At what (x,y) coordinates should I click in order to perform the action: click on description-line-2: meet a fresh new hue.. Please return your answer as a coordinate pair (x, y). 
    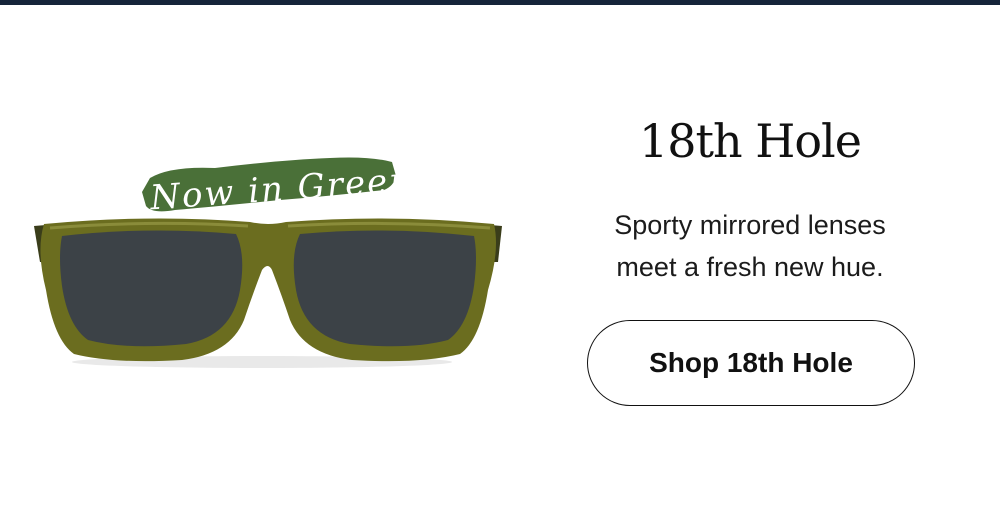
    Looking at the image, I should click on (750, 267).